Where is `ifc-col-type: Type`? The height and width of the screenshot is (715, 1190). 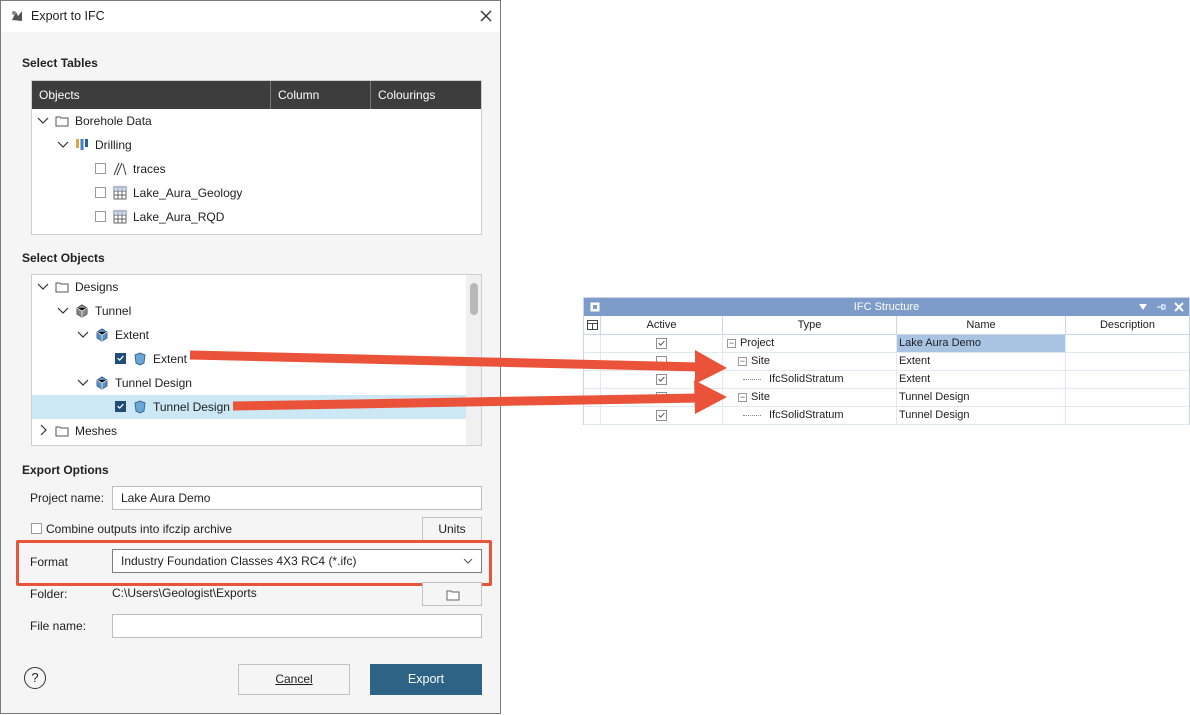 ifc-col-type: Type is located at coordinates (810, 325).